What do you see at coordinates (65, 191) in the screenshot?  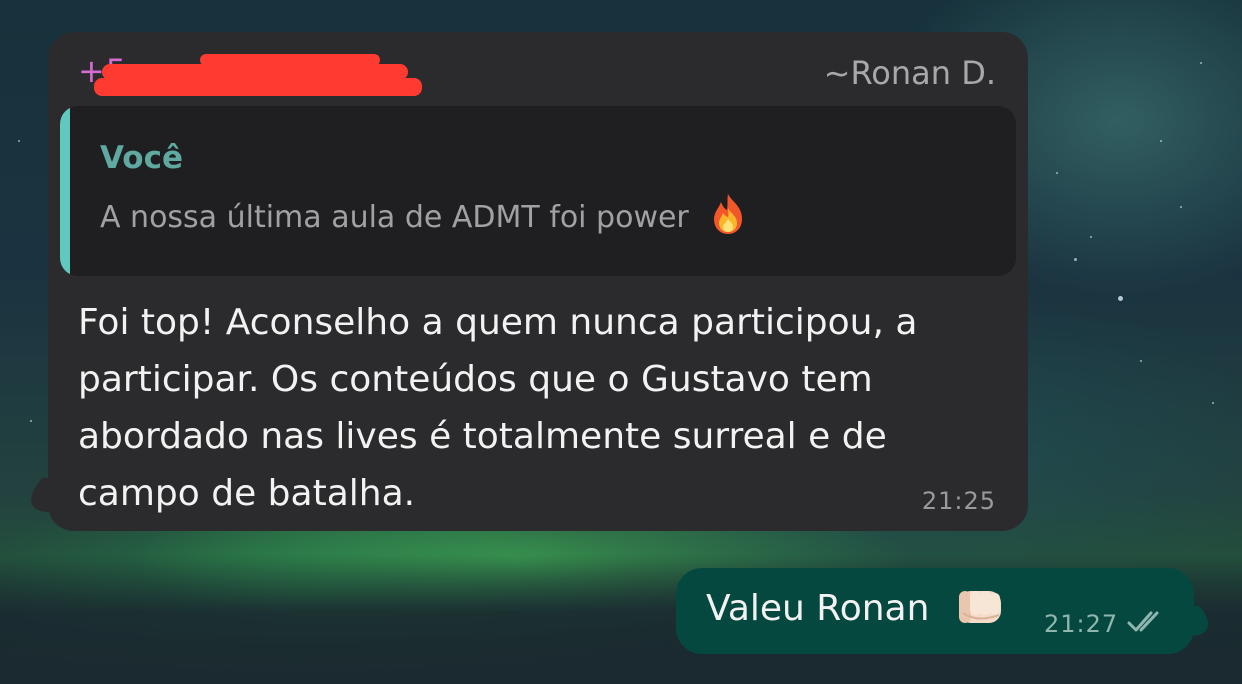 I see `quote-accent-bar` at bounding box center [65, 191].